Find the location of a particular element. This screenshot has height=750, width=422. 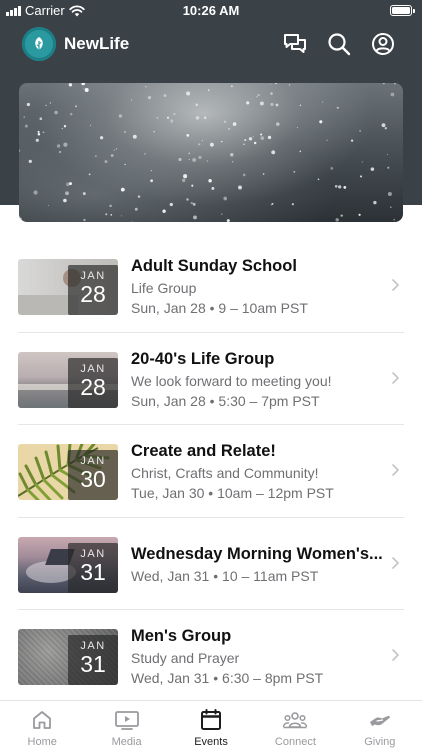

tab-bar: Home Media Events Connect Giving is located at coordinates (211, 725).